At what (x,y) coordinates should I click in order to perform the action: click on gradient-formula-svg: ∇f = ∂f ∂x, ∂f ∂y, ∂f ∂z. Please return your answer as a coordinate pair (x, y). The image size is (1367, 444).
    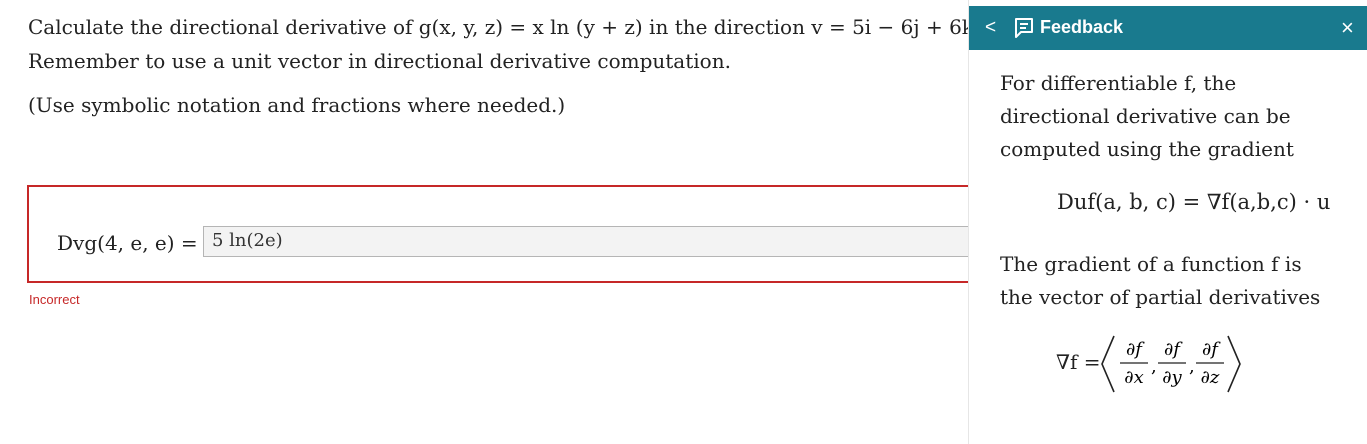
    Looking at the image, I should click on (1148, 364).